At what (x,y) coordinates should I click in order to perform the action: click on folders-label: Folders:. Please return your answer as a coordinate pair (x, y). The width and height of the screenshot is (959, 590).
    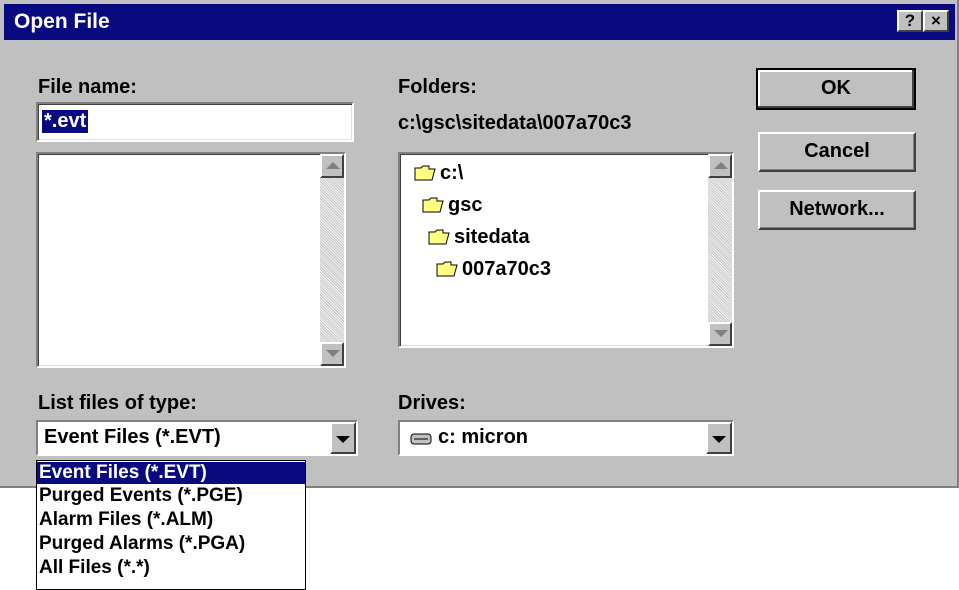
    Looking at the image, I should click on (437, 87).